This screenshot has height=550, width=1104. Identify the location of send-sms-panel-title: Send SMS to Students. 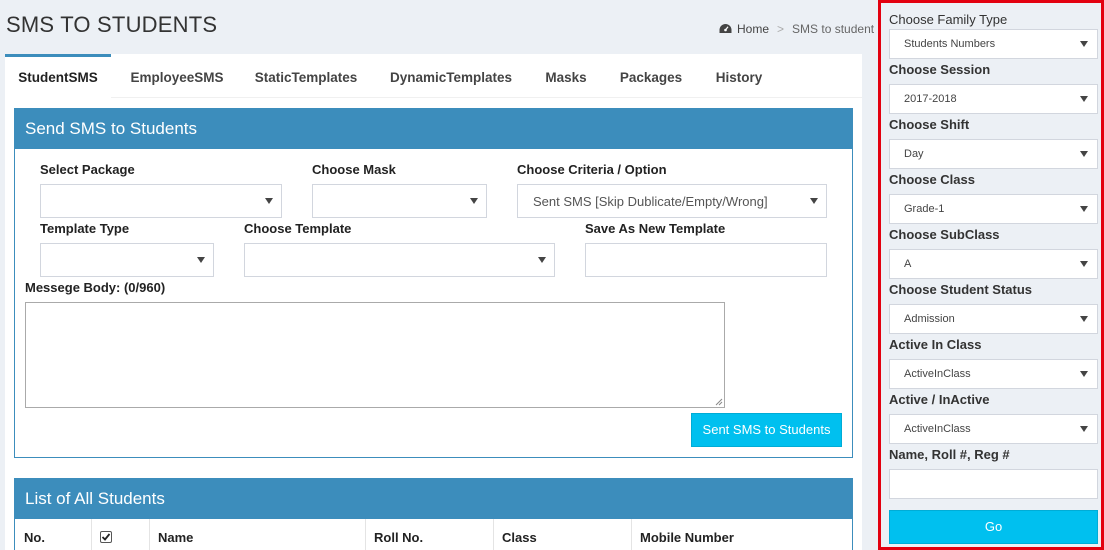
(433, 129).